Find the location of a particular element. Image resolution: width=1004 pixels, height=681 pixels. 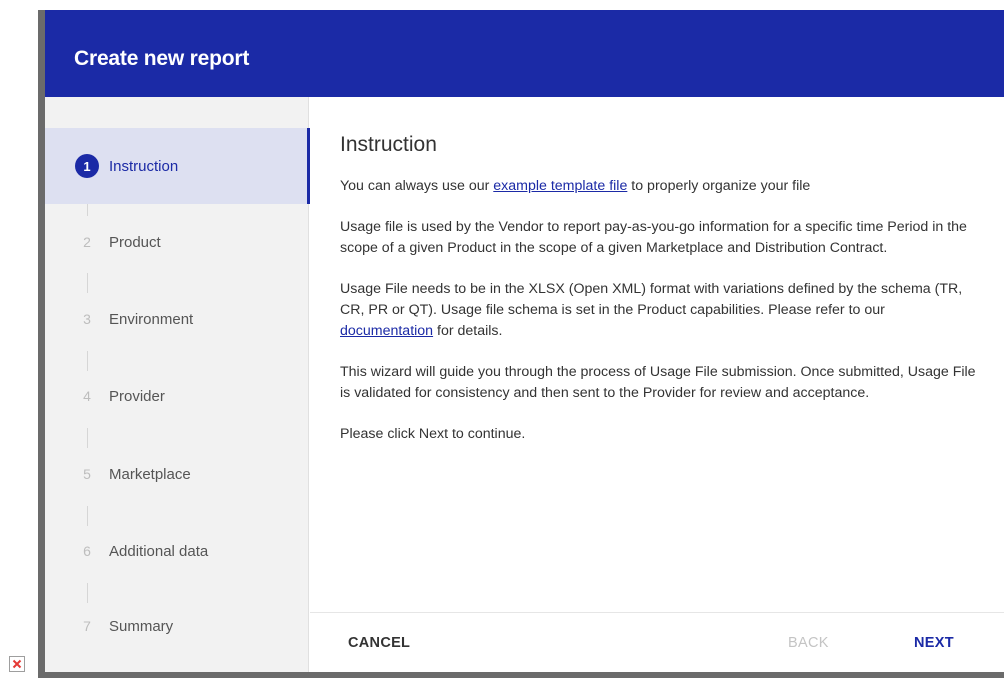

step-label: Additional data is located at coordinates (159, 551).